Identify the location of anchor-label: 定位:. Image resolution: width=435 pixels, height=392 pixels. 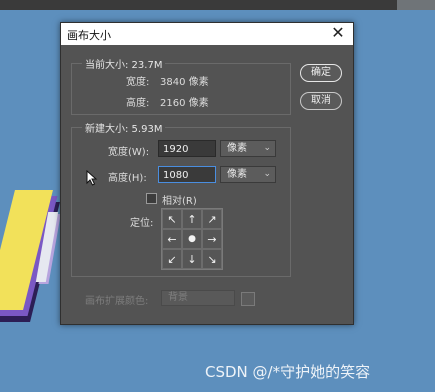
(142, 223).